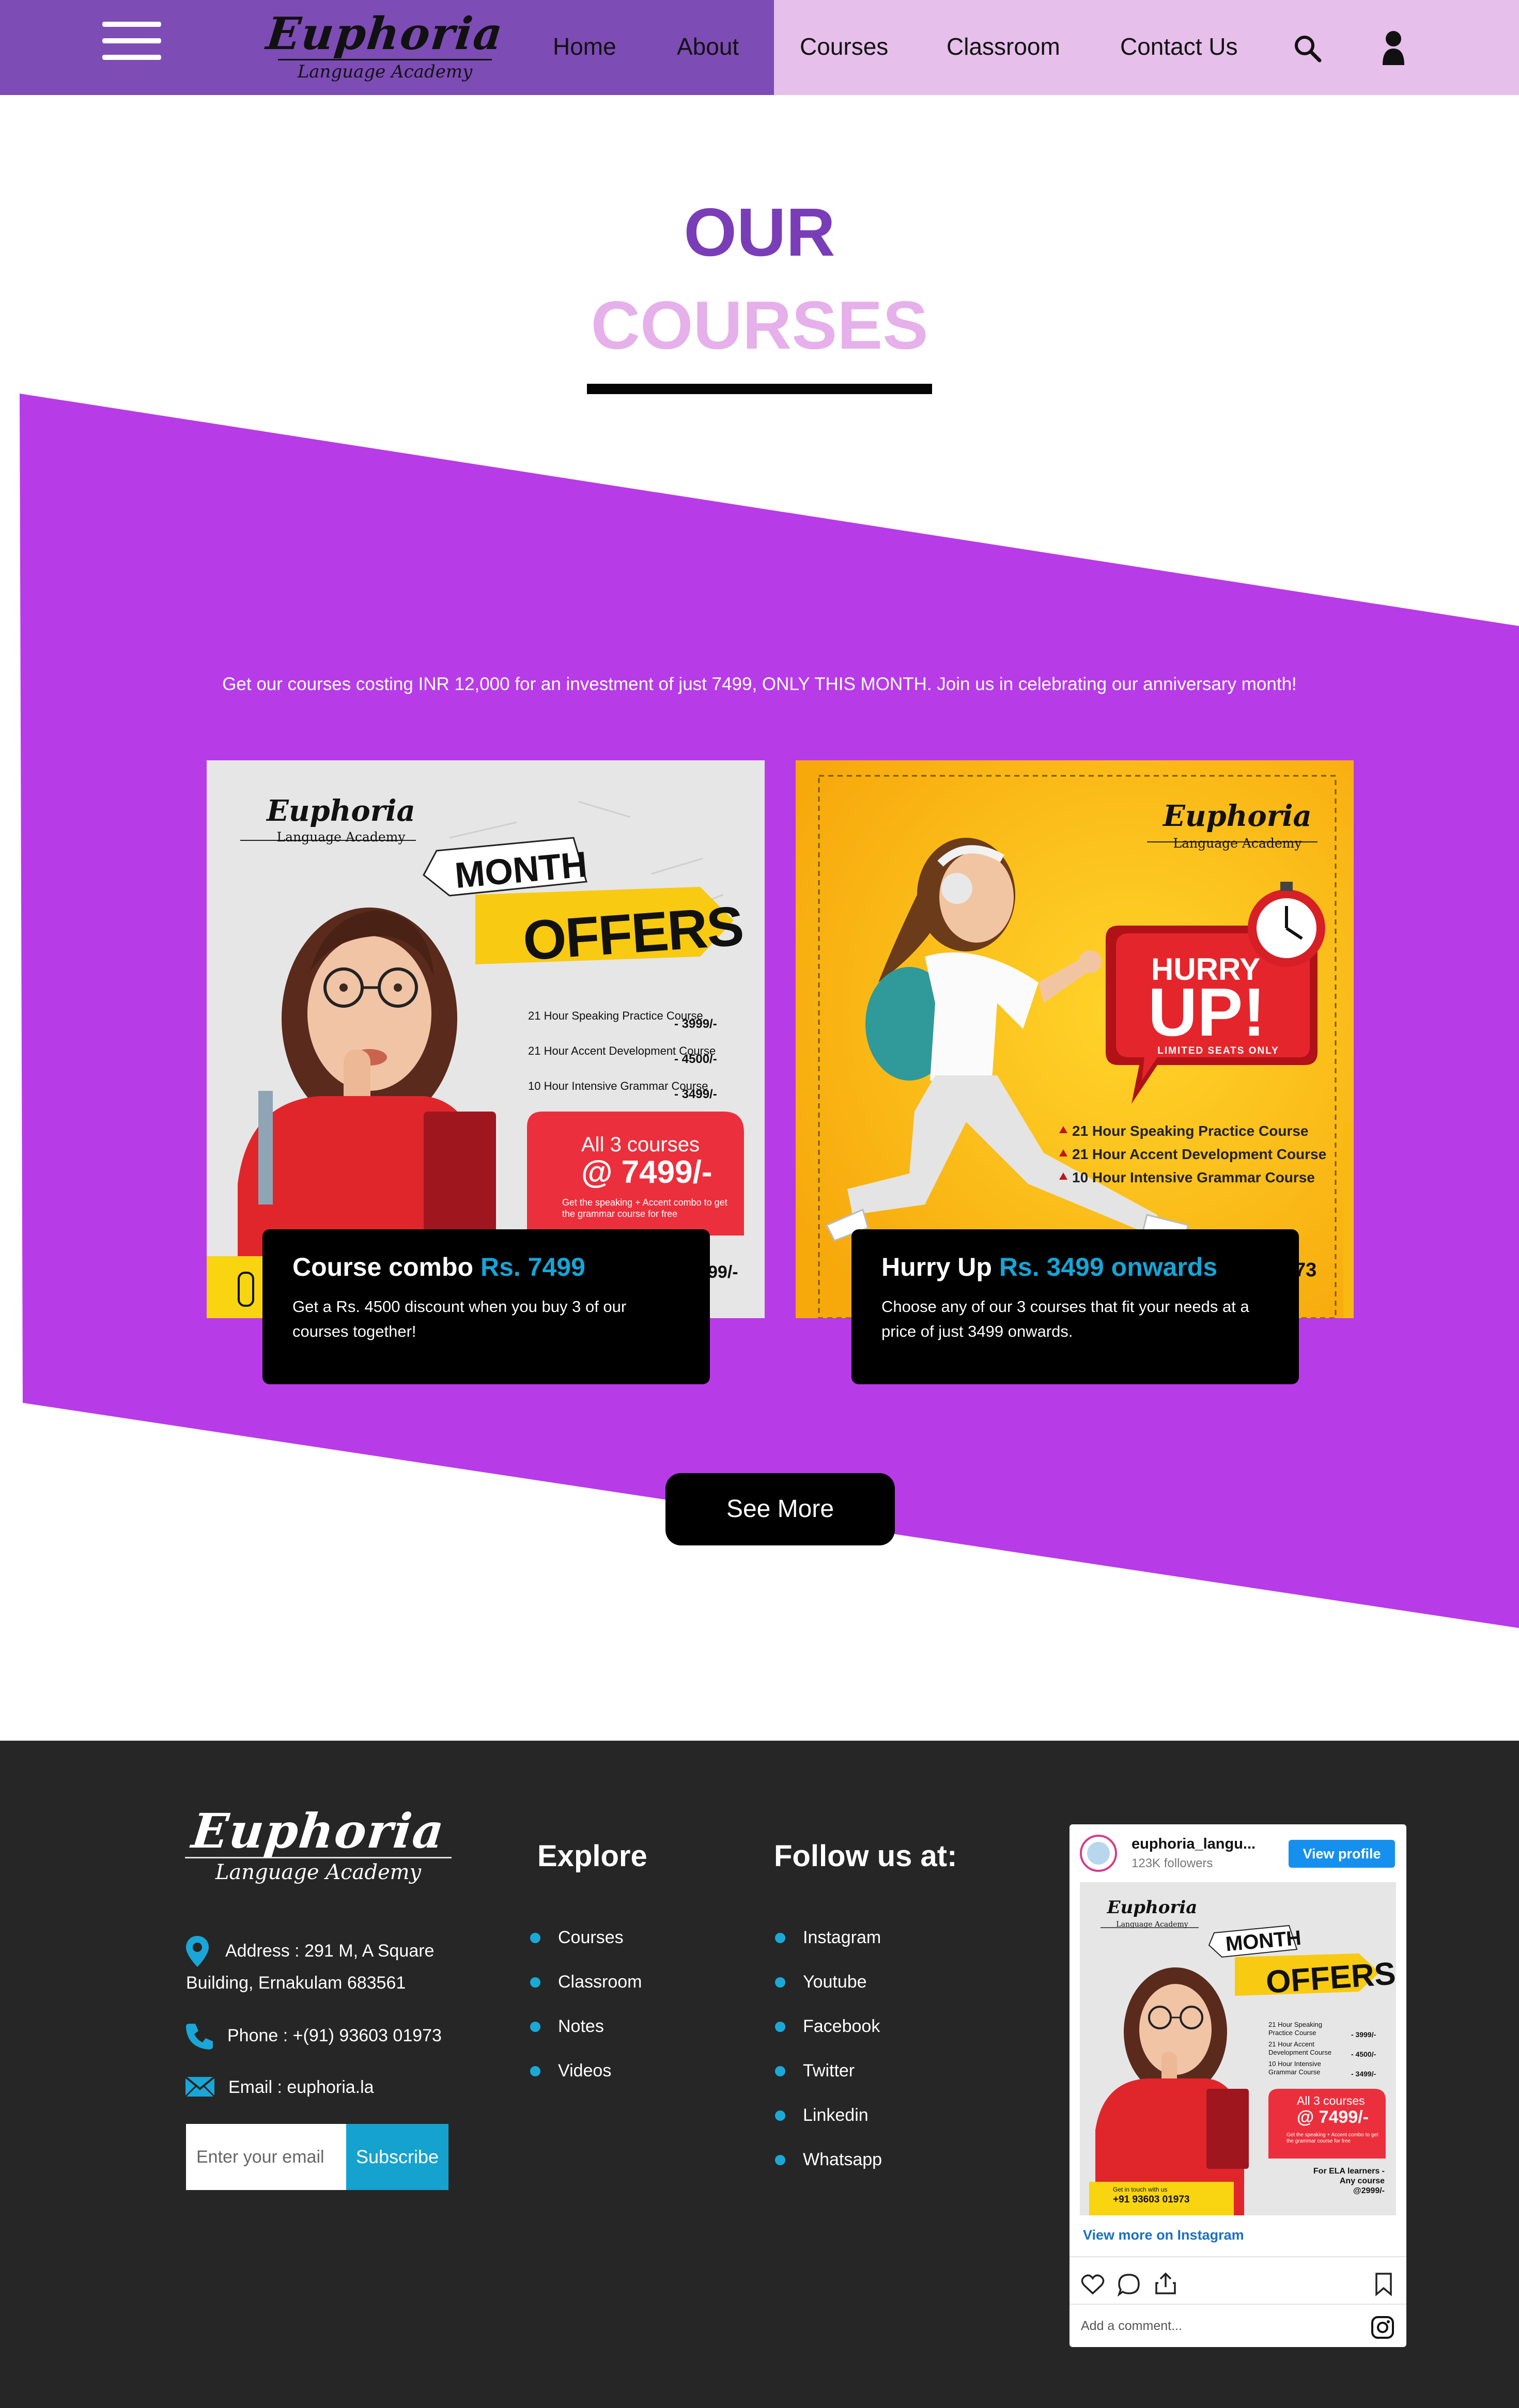 The width and height of the screenshot is (1519, 2408). Describe the element at coordinates (760, 389) in the screenshot. I see `heading-underline` at that location.